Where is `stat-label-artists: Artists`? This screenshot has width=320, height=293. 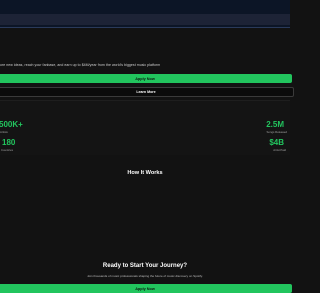 stat-label-artists: Artists is located at coordinates (4, 132).